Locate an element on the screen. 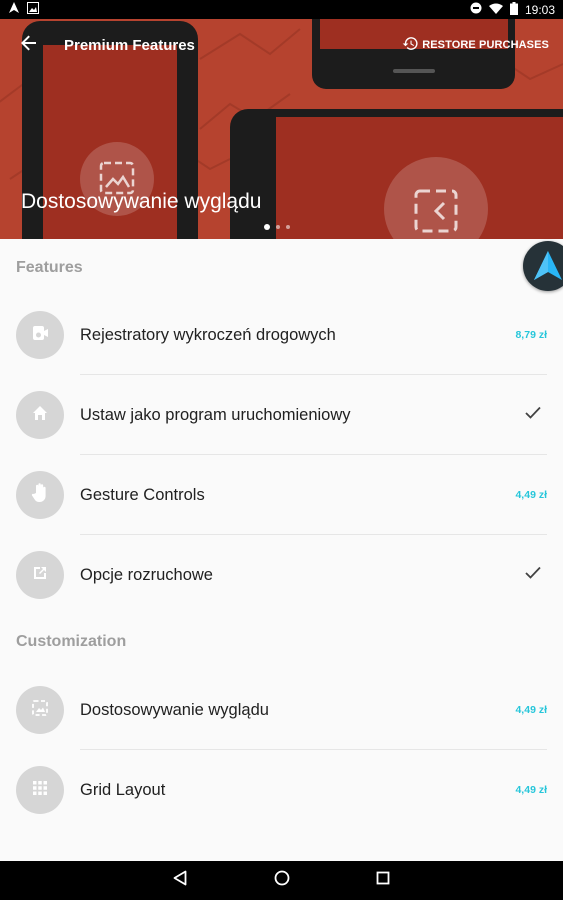 Image resolution: width=563 pixels, height=900 pixels. app-bar: Premium Features RESTORE PURCHASES is located at coordinates (281, 45).